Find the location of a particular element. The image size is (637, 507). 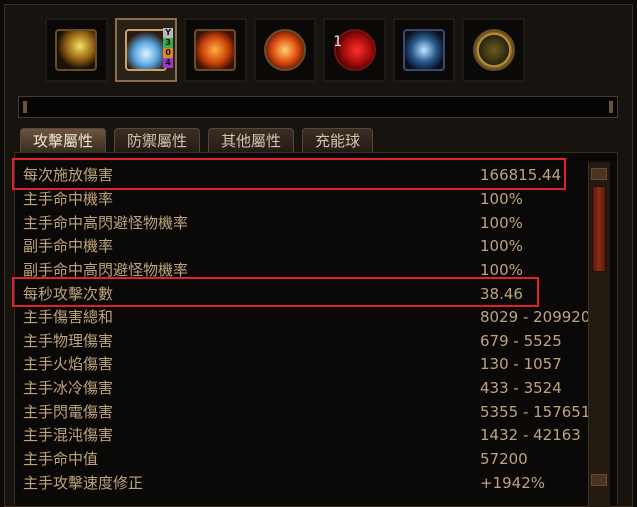

tab-offense: 攻擊屬性 is located at coordinates (63, 140).